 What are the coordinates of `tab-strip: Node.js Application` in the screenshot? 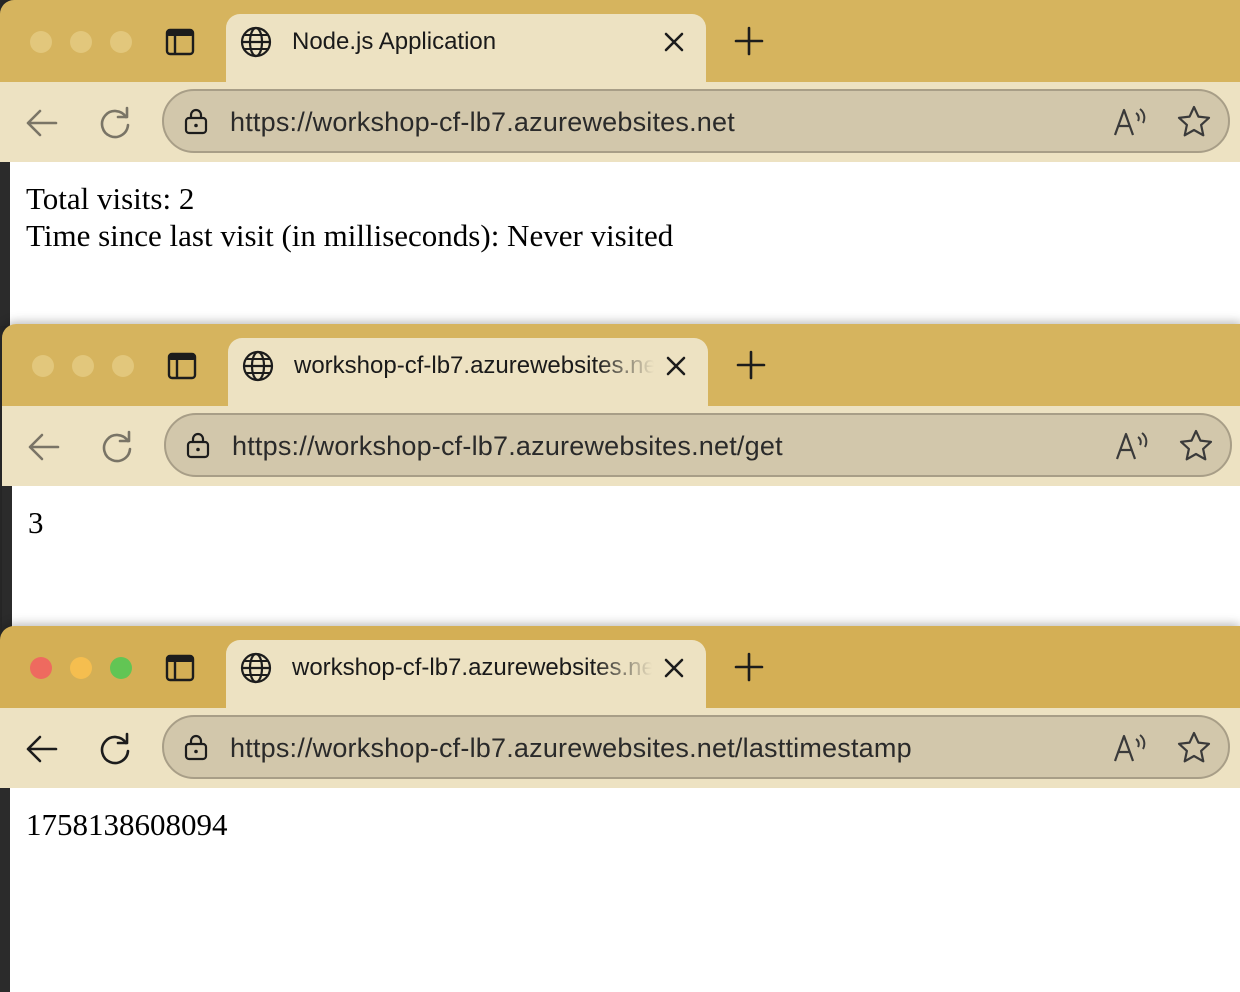 It's located at (620, 43).